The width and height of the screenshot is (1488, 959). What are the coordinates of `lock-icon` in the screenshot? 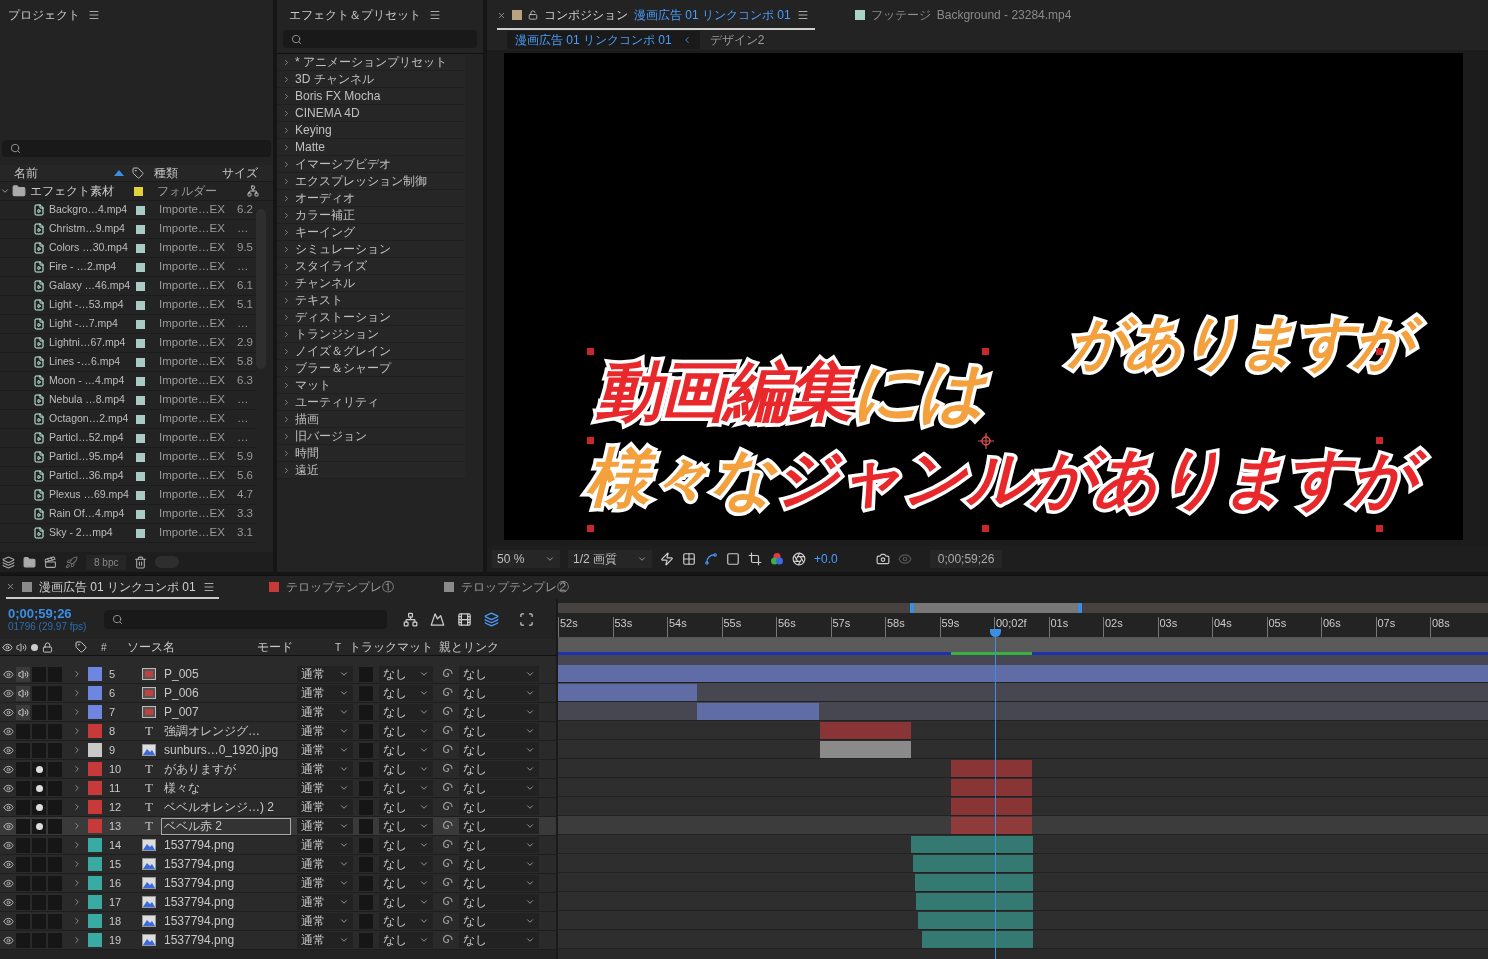 It's located at (47, 647).